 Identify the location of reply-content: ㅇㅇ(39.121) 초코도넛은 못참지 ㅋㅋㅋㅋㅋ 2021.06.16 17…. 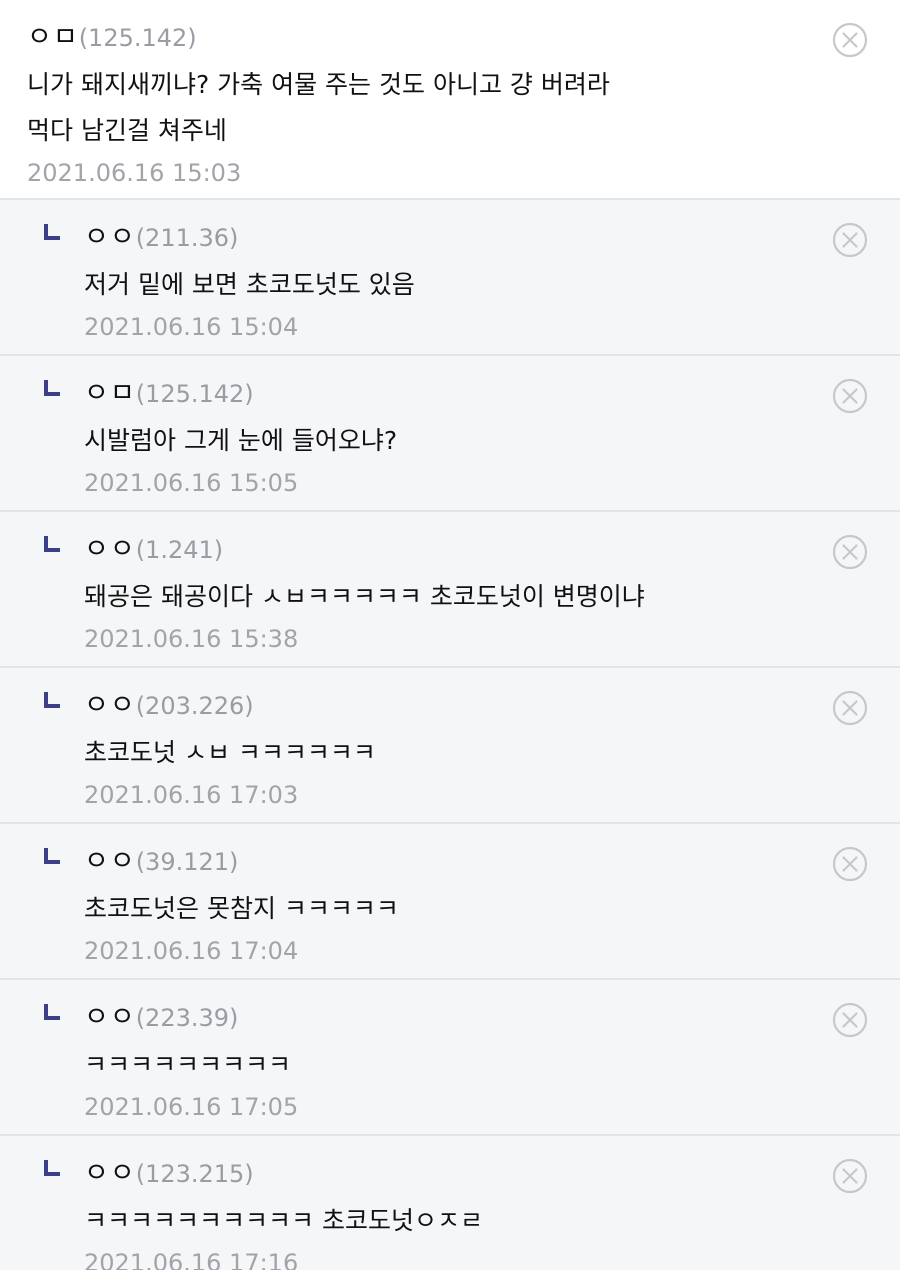
(447, 905).